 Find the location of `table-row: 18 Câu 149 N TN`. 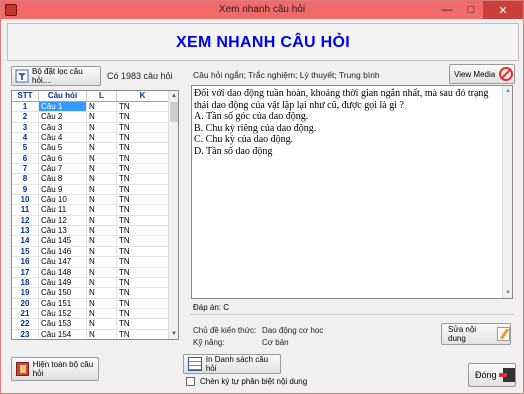

table-row: 18 Câu 149 N TN is located at coordinates (90, 283).